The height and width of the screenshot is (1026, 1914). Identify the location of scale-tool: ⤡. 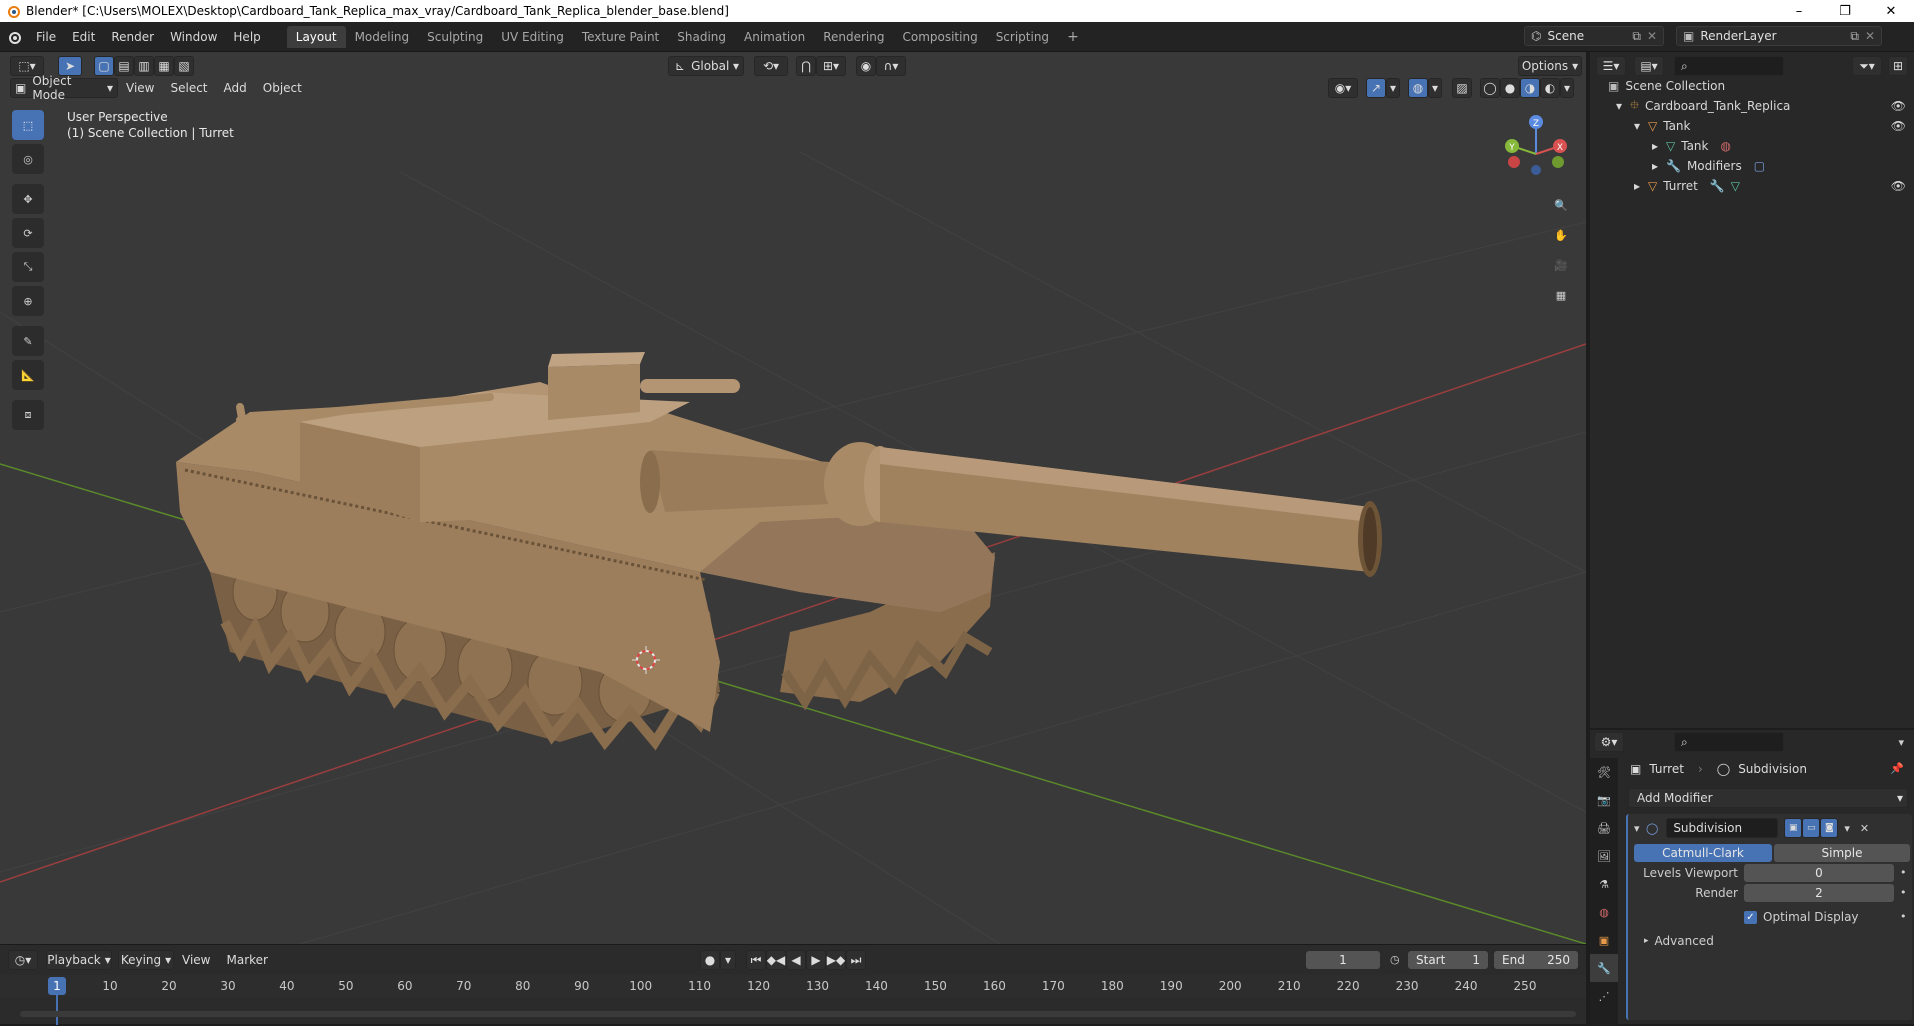
(28, 267).